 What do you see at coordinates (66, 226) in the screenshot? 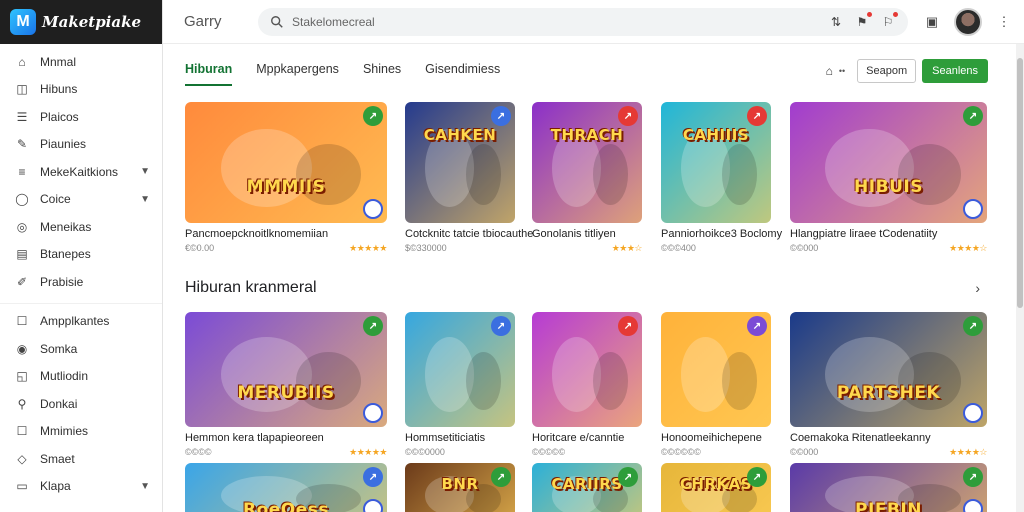
I see `sidebar-item-label: Meneikas` at bounding box center [66, 226].